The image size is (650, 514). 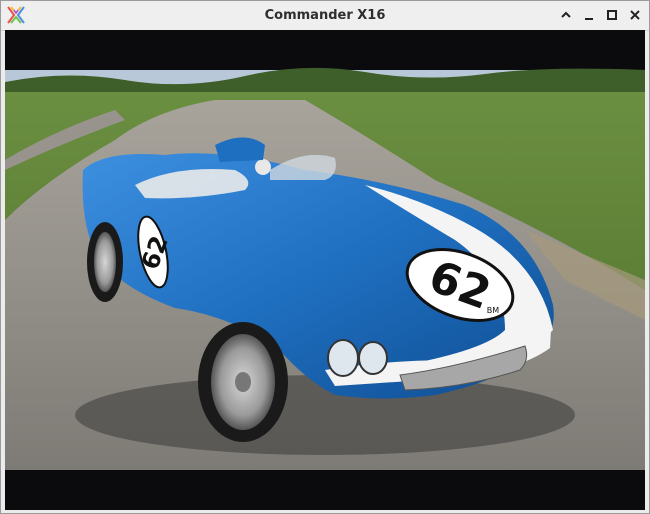 What do you see at coordinates (566, 15) in the screenshot?
I see `chevron-up-icon` at bounding box center [566, 15].